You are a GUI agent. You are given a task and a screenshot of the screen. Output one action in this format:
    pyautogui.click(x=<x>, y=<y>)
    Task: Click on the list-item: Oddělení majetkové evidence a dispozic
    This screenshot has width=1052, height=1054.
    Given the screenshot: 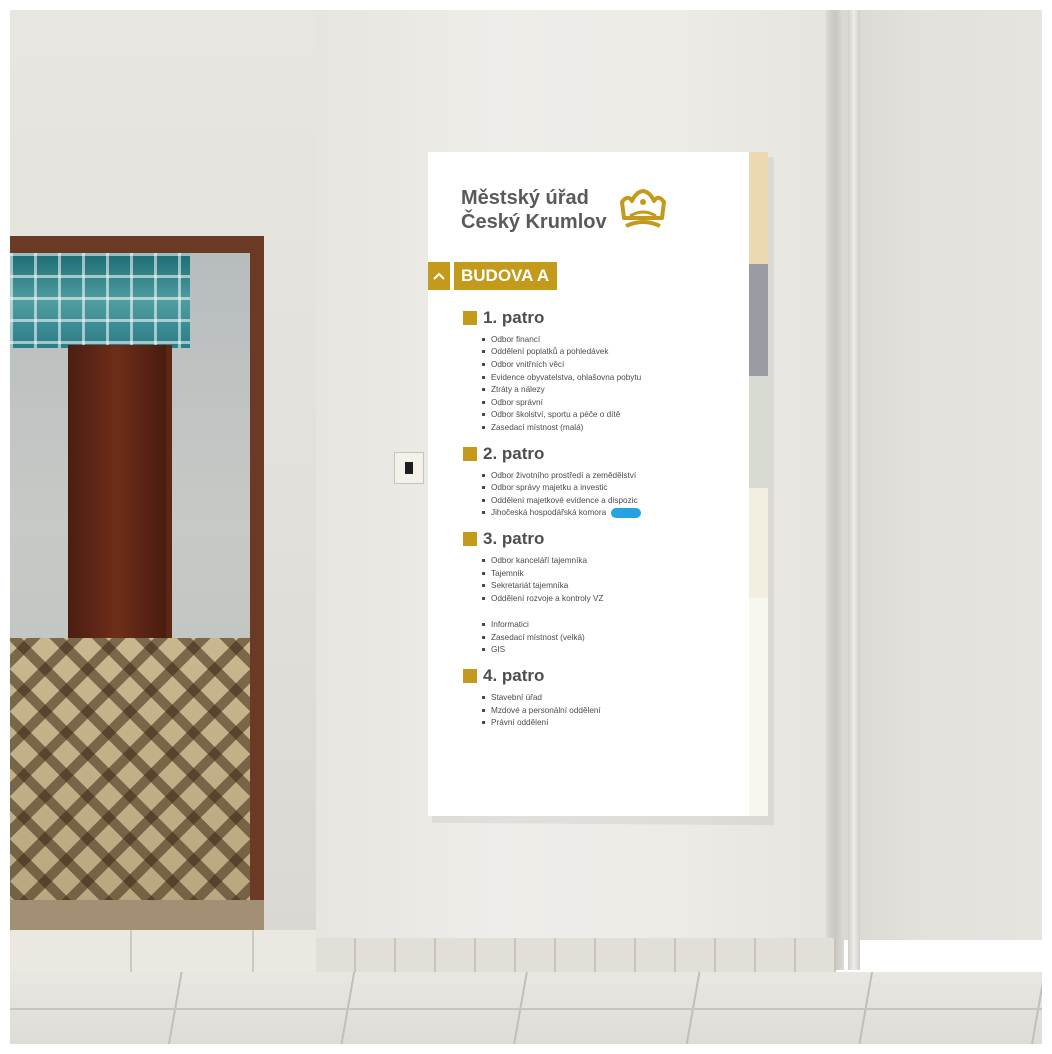 What is the action you would take?
    pyautogui.click(x=612, y=500)
    